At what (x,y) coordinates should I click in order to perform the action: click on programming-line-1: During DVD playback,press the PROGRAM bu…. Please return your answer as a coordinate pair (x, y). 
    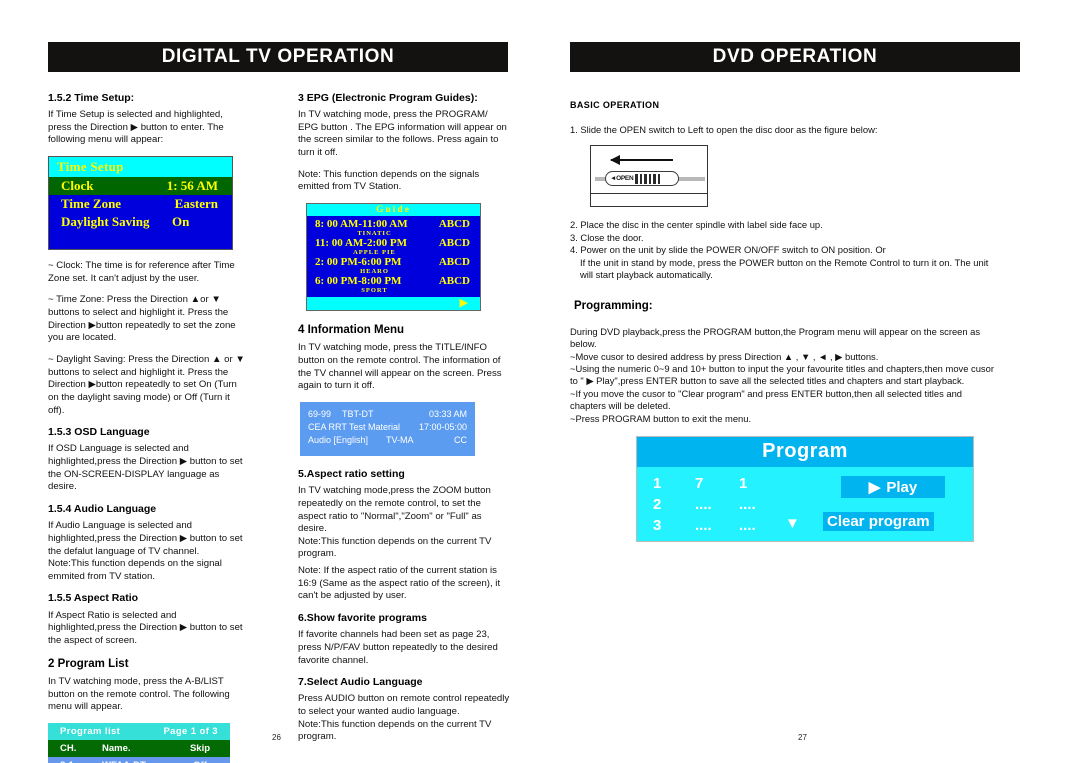
    Looking at the image, I should click on (775, 331).